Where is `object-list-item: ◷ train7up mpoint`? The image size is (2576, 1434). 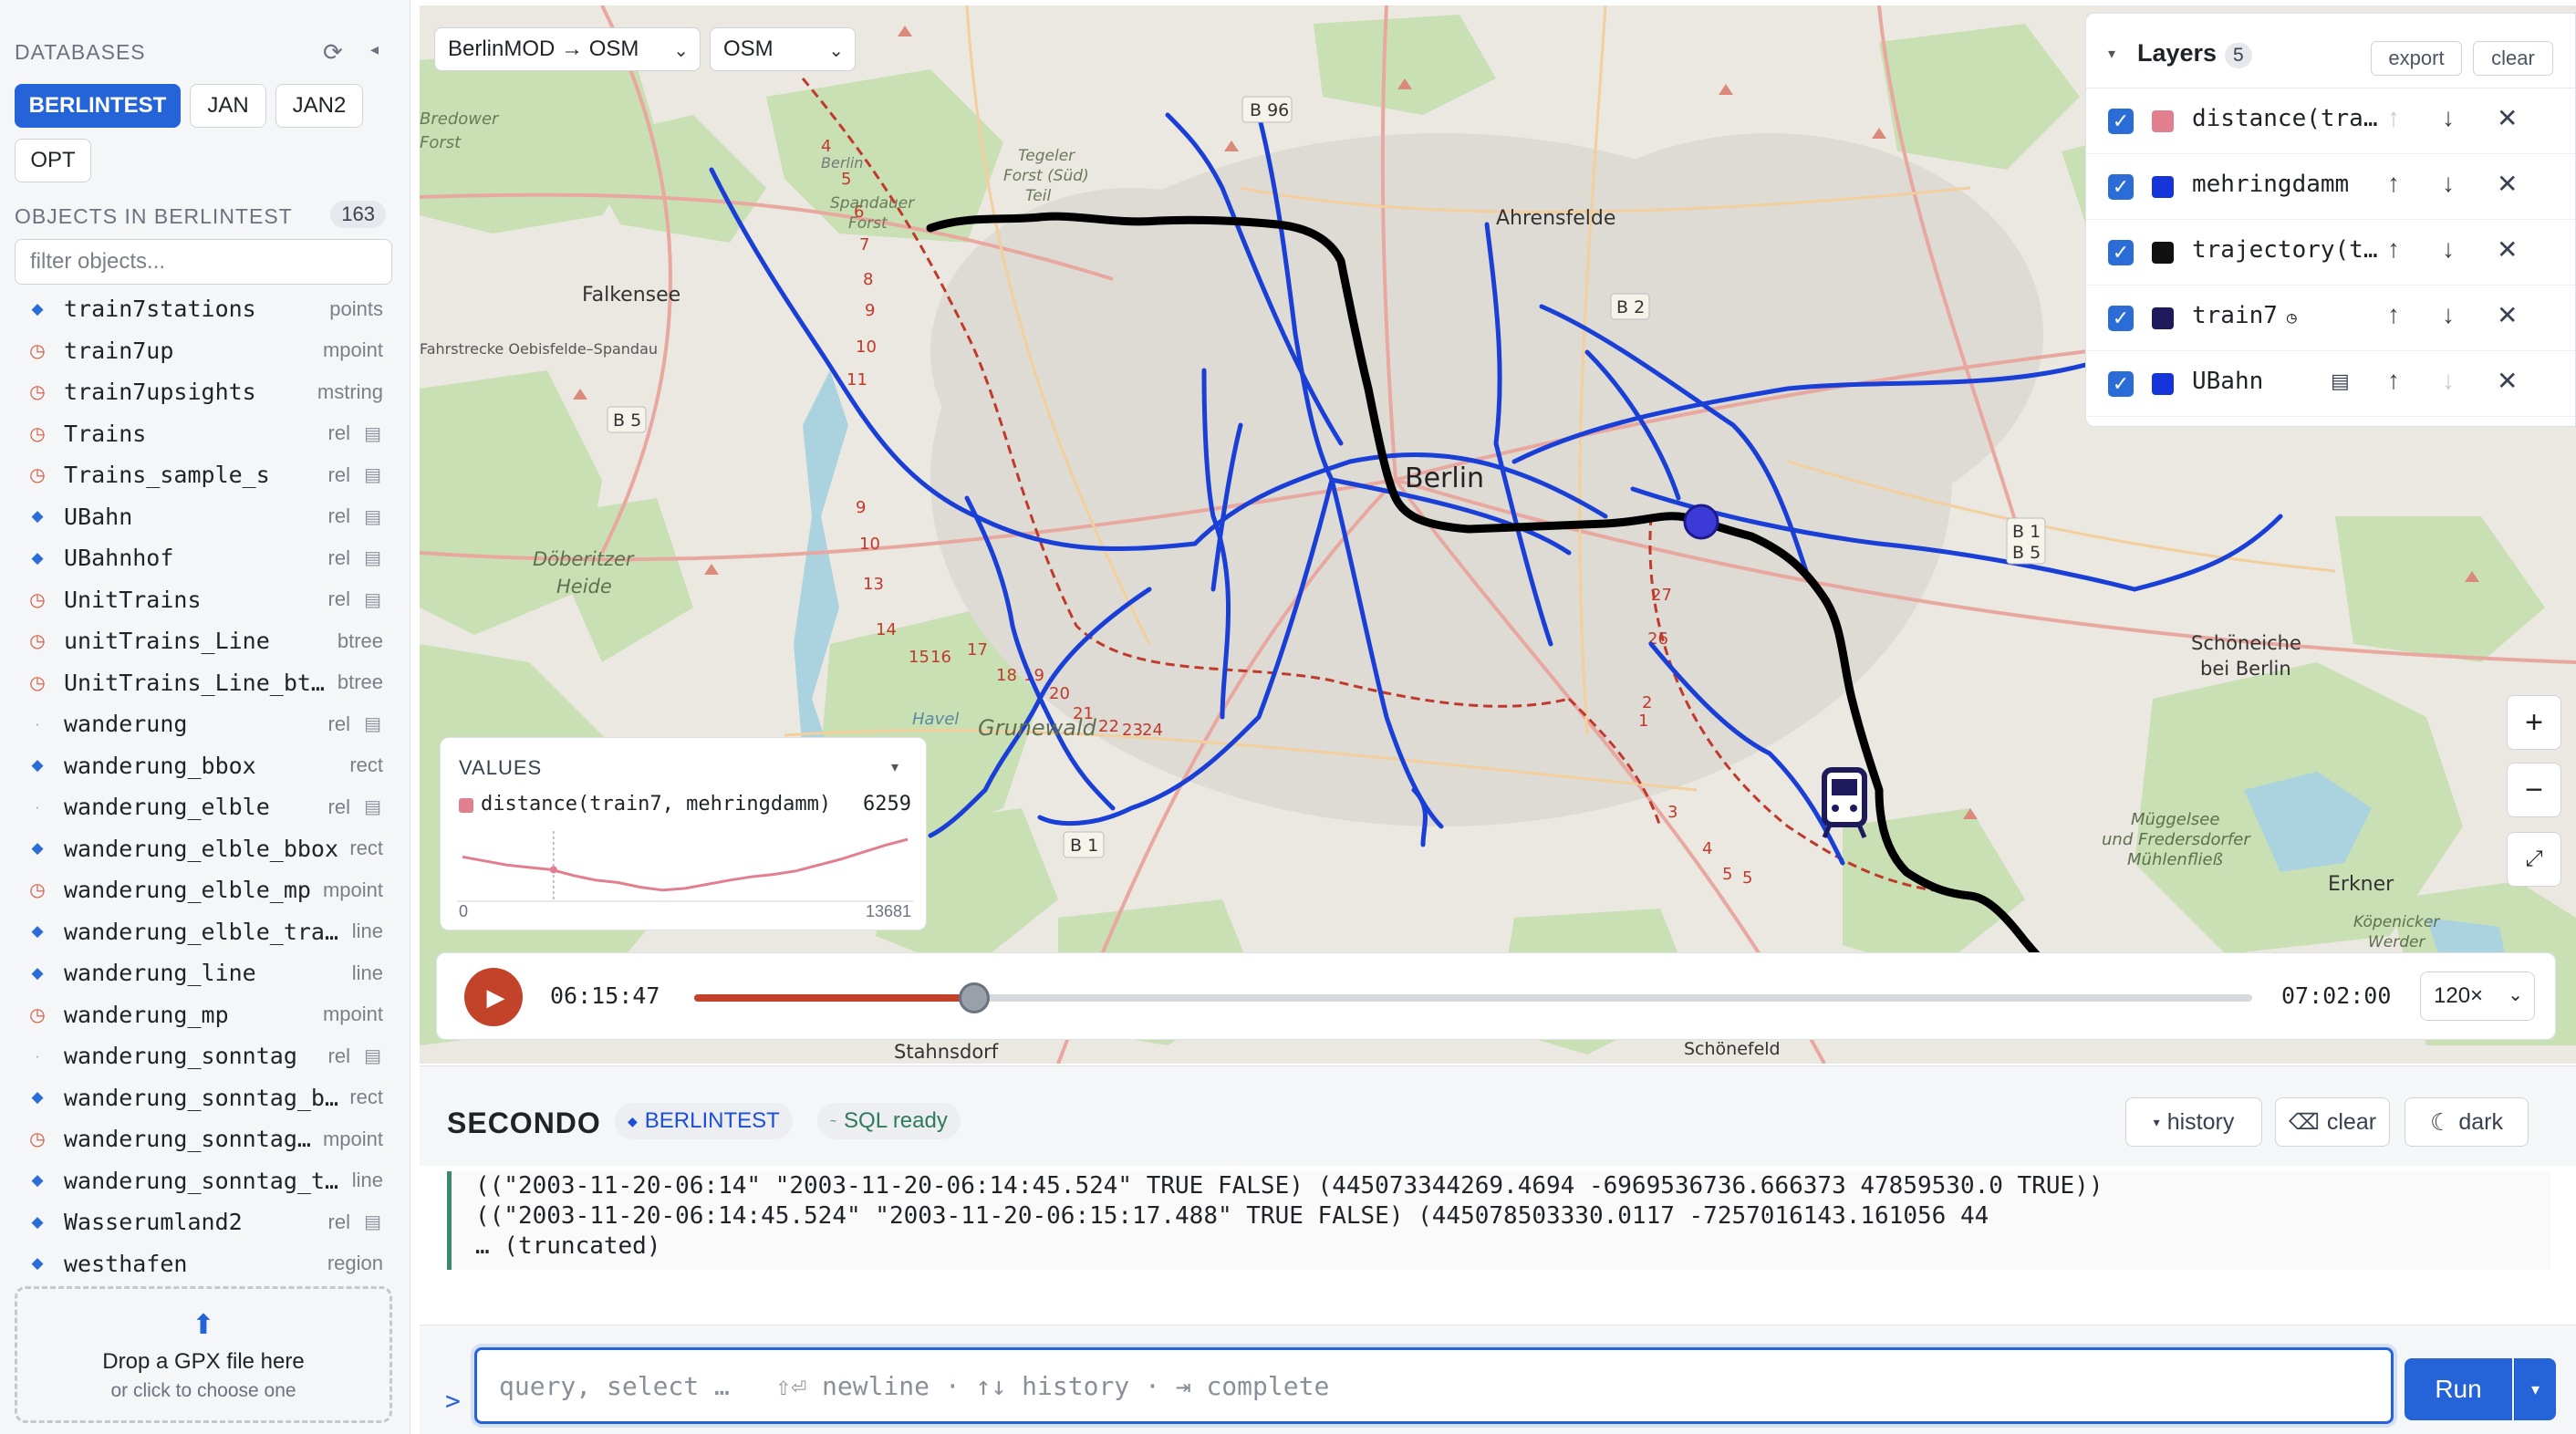 object-list-item: ◷ train7up mpoint is located at coordinates (205, 351).